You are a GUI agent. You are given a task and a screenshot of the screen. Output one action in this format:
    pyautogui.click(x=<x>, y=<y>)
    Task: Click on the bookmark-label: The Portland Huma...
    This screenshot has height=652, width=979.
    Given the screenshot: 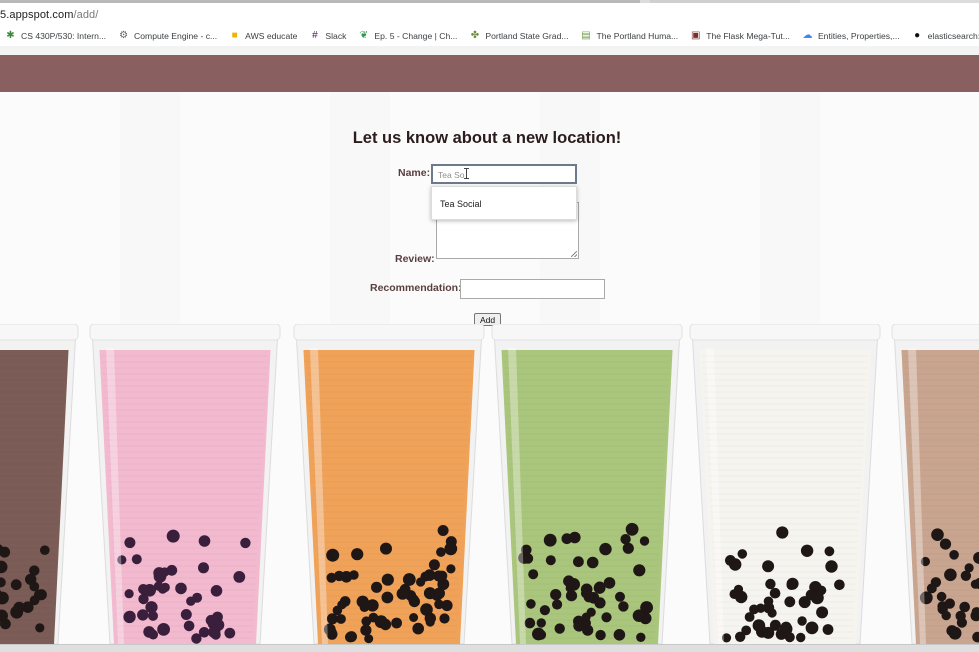 What is the action you would take?
    pyautogui.click(x=637, y=36)
    